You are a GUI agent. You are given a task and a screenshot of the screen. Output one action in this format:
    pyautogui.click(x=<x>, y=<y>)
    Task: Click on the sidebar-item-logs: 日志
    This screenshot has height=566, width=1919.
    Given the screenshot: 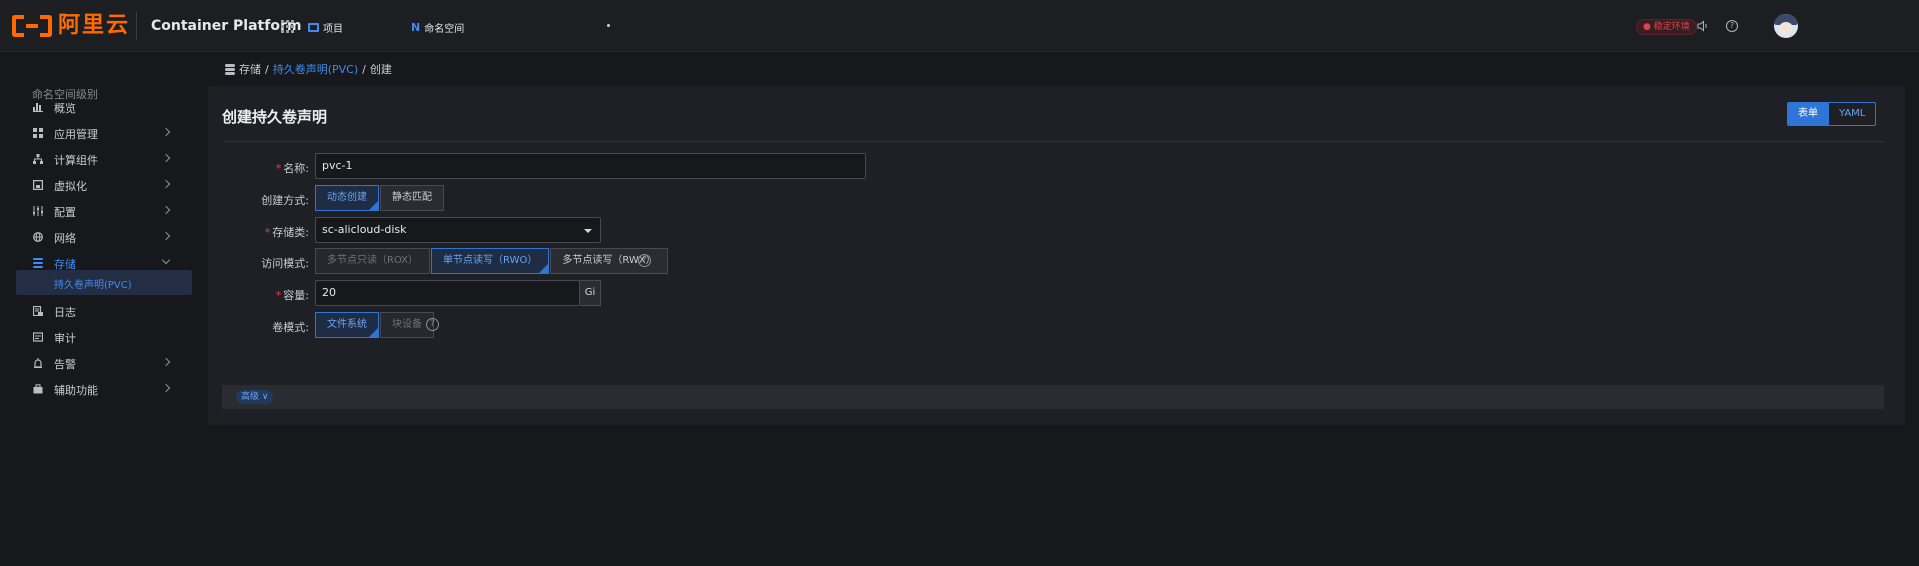 What is the action you would take?
    pyautogui.click(x=100, y=311)
    